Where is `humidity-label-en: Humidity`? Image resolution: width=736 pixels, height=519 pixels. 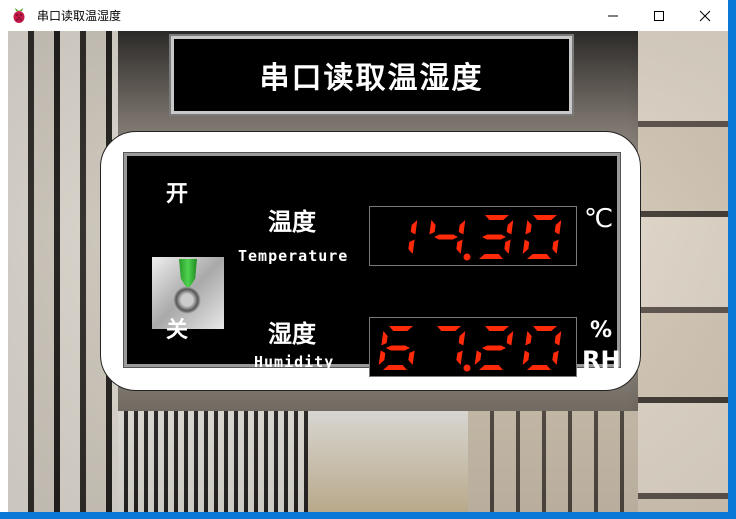 humidity-label-en: Humidity is located at coordinates (294, 362).